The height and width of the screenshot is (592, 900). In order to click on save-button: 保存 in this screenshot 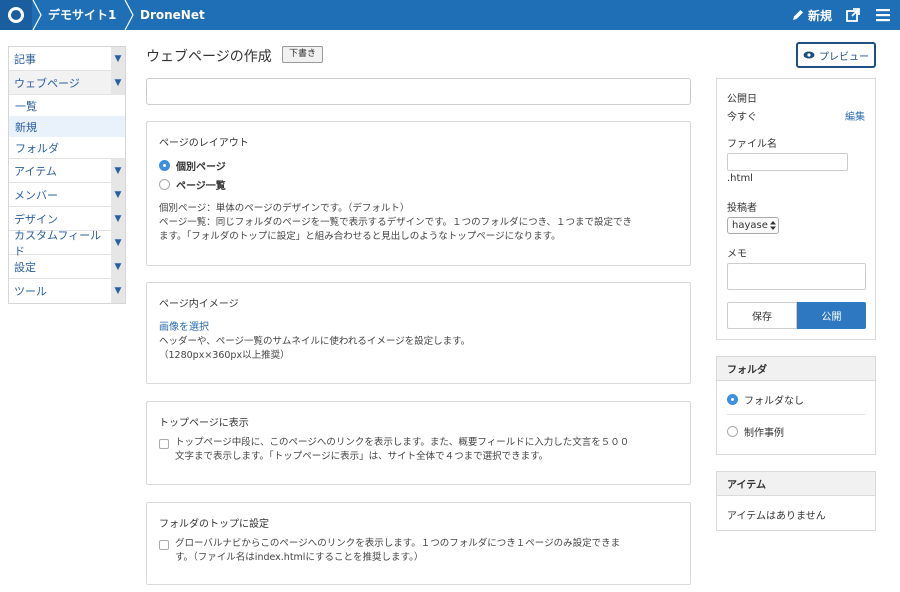, I will do `click(762, 315)`.